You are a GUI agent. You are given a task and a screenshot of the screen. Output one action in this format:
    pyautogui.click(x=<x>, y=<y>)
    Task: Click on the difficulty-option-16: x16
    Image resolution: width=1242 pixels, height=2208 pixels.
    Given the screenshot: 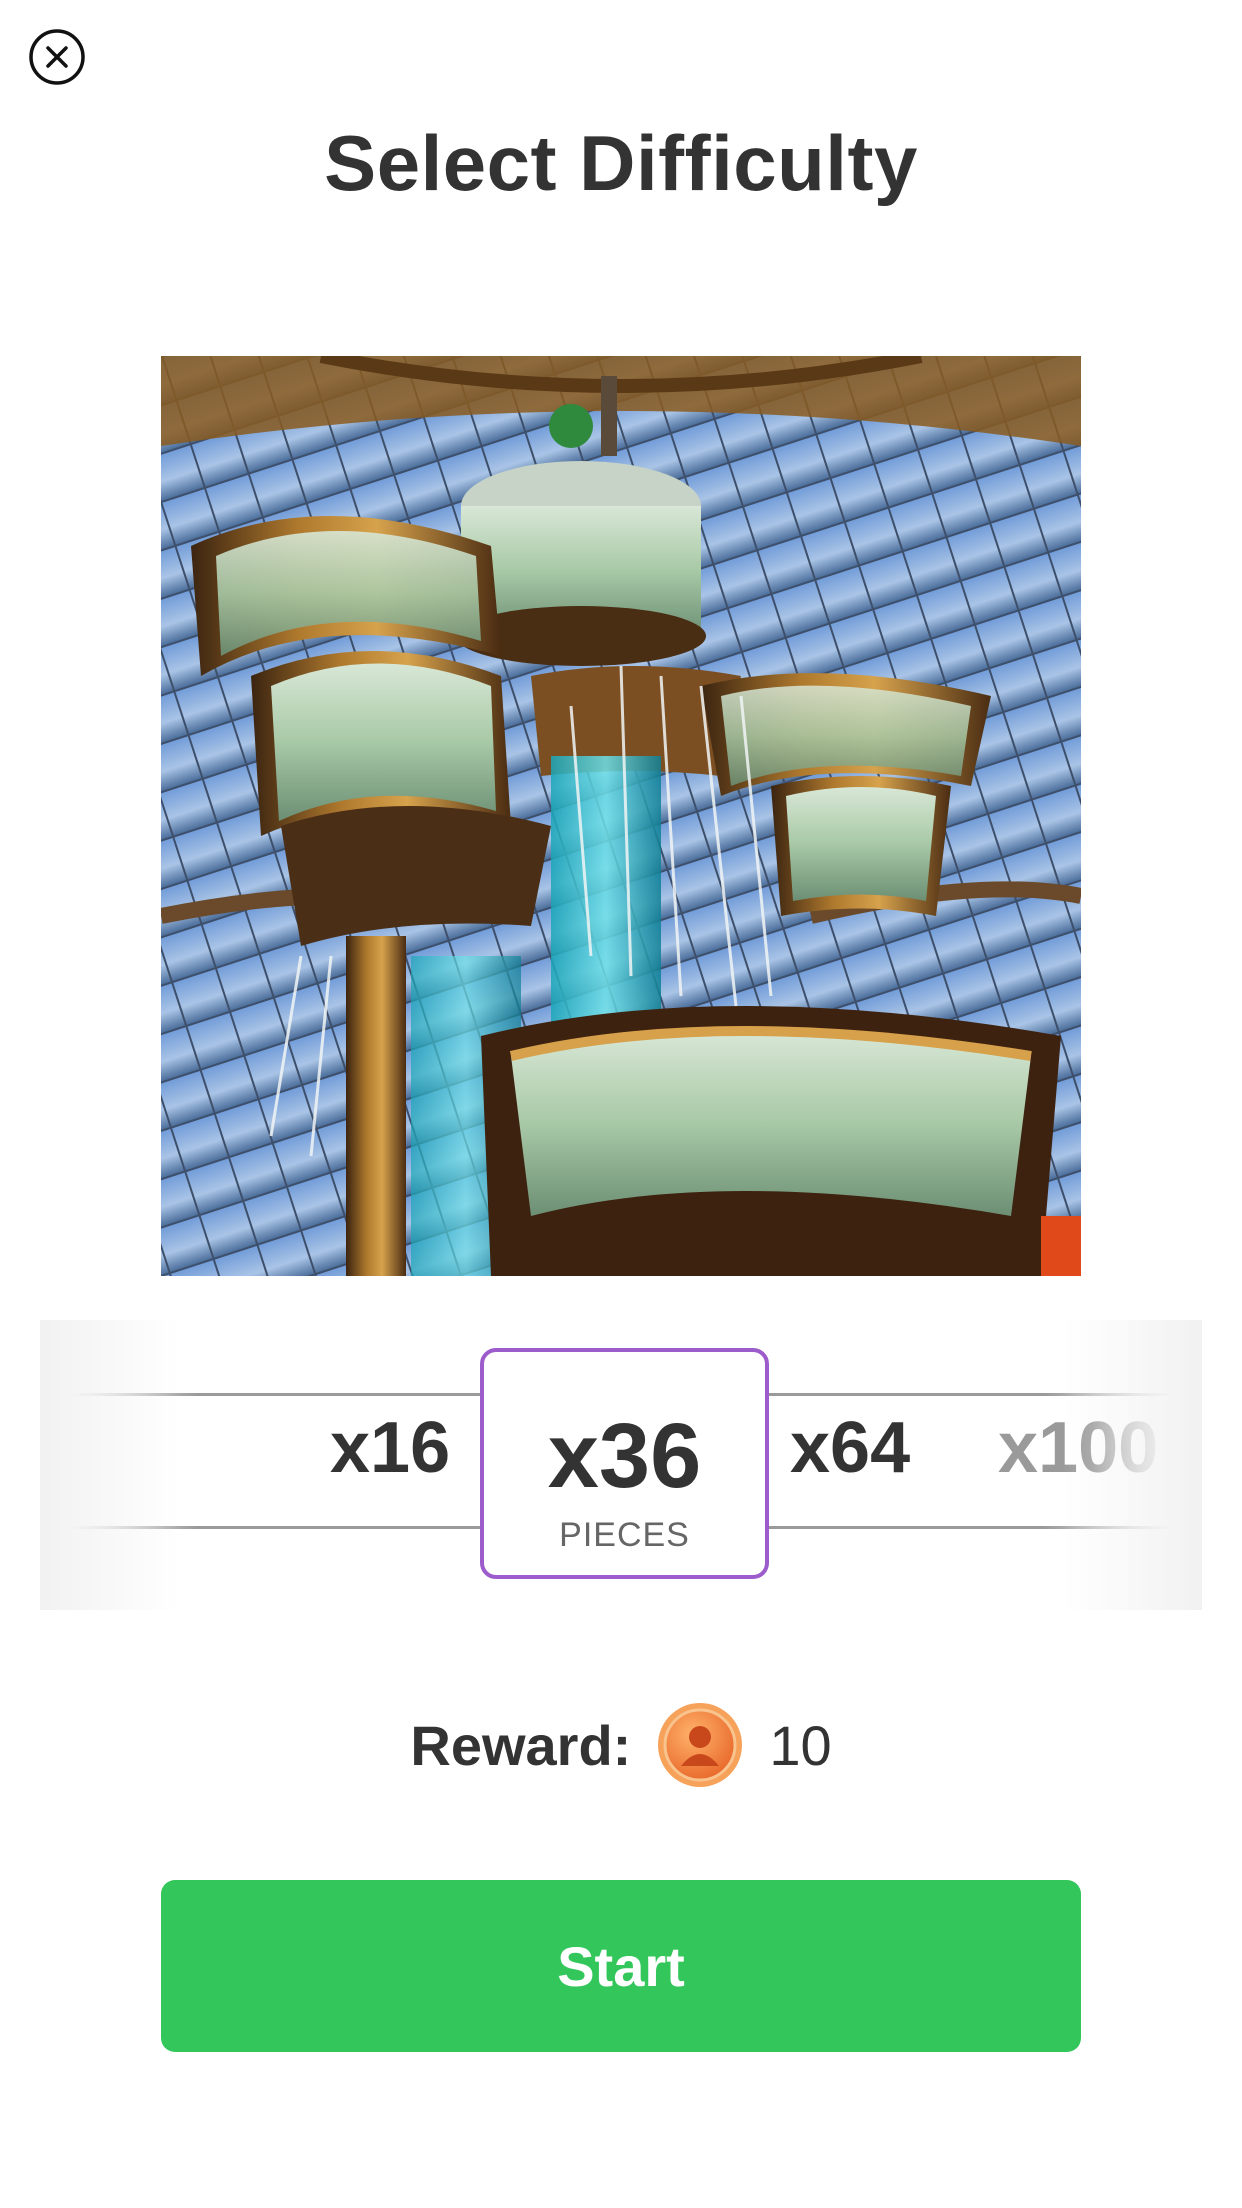 What is the action you would take?
    pyautogui.click(x=390, y=1448)
    